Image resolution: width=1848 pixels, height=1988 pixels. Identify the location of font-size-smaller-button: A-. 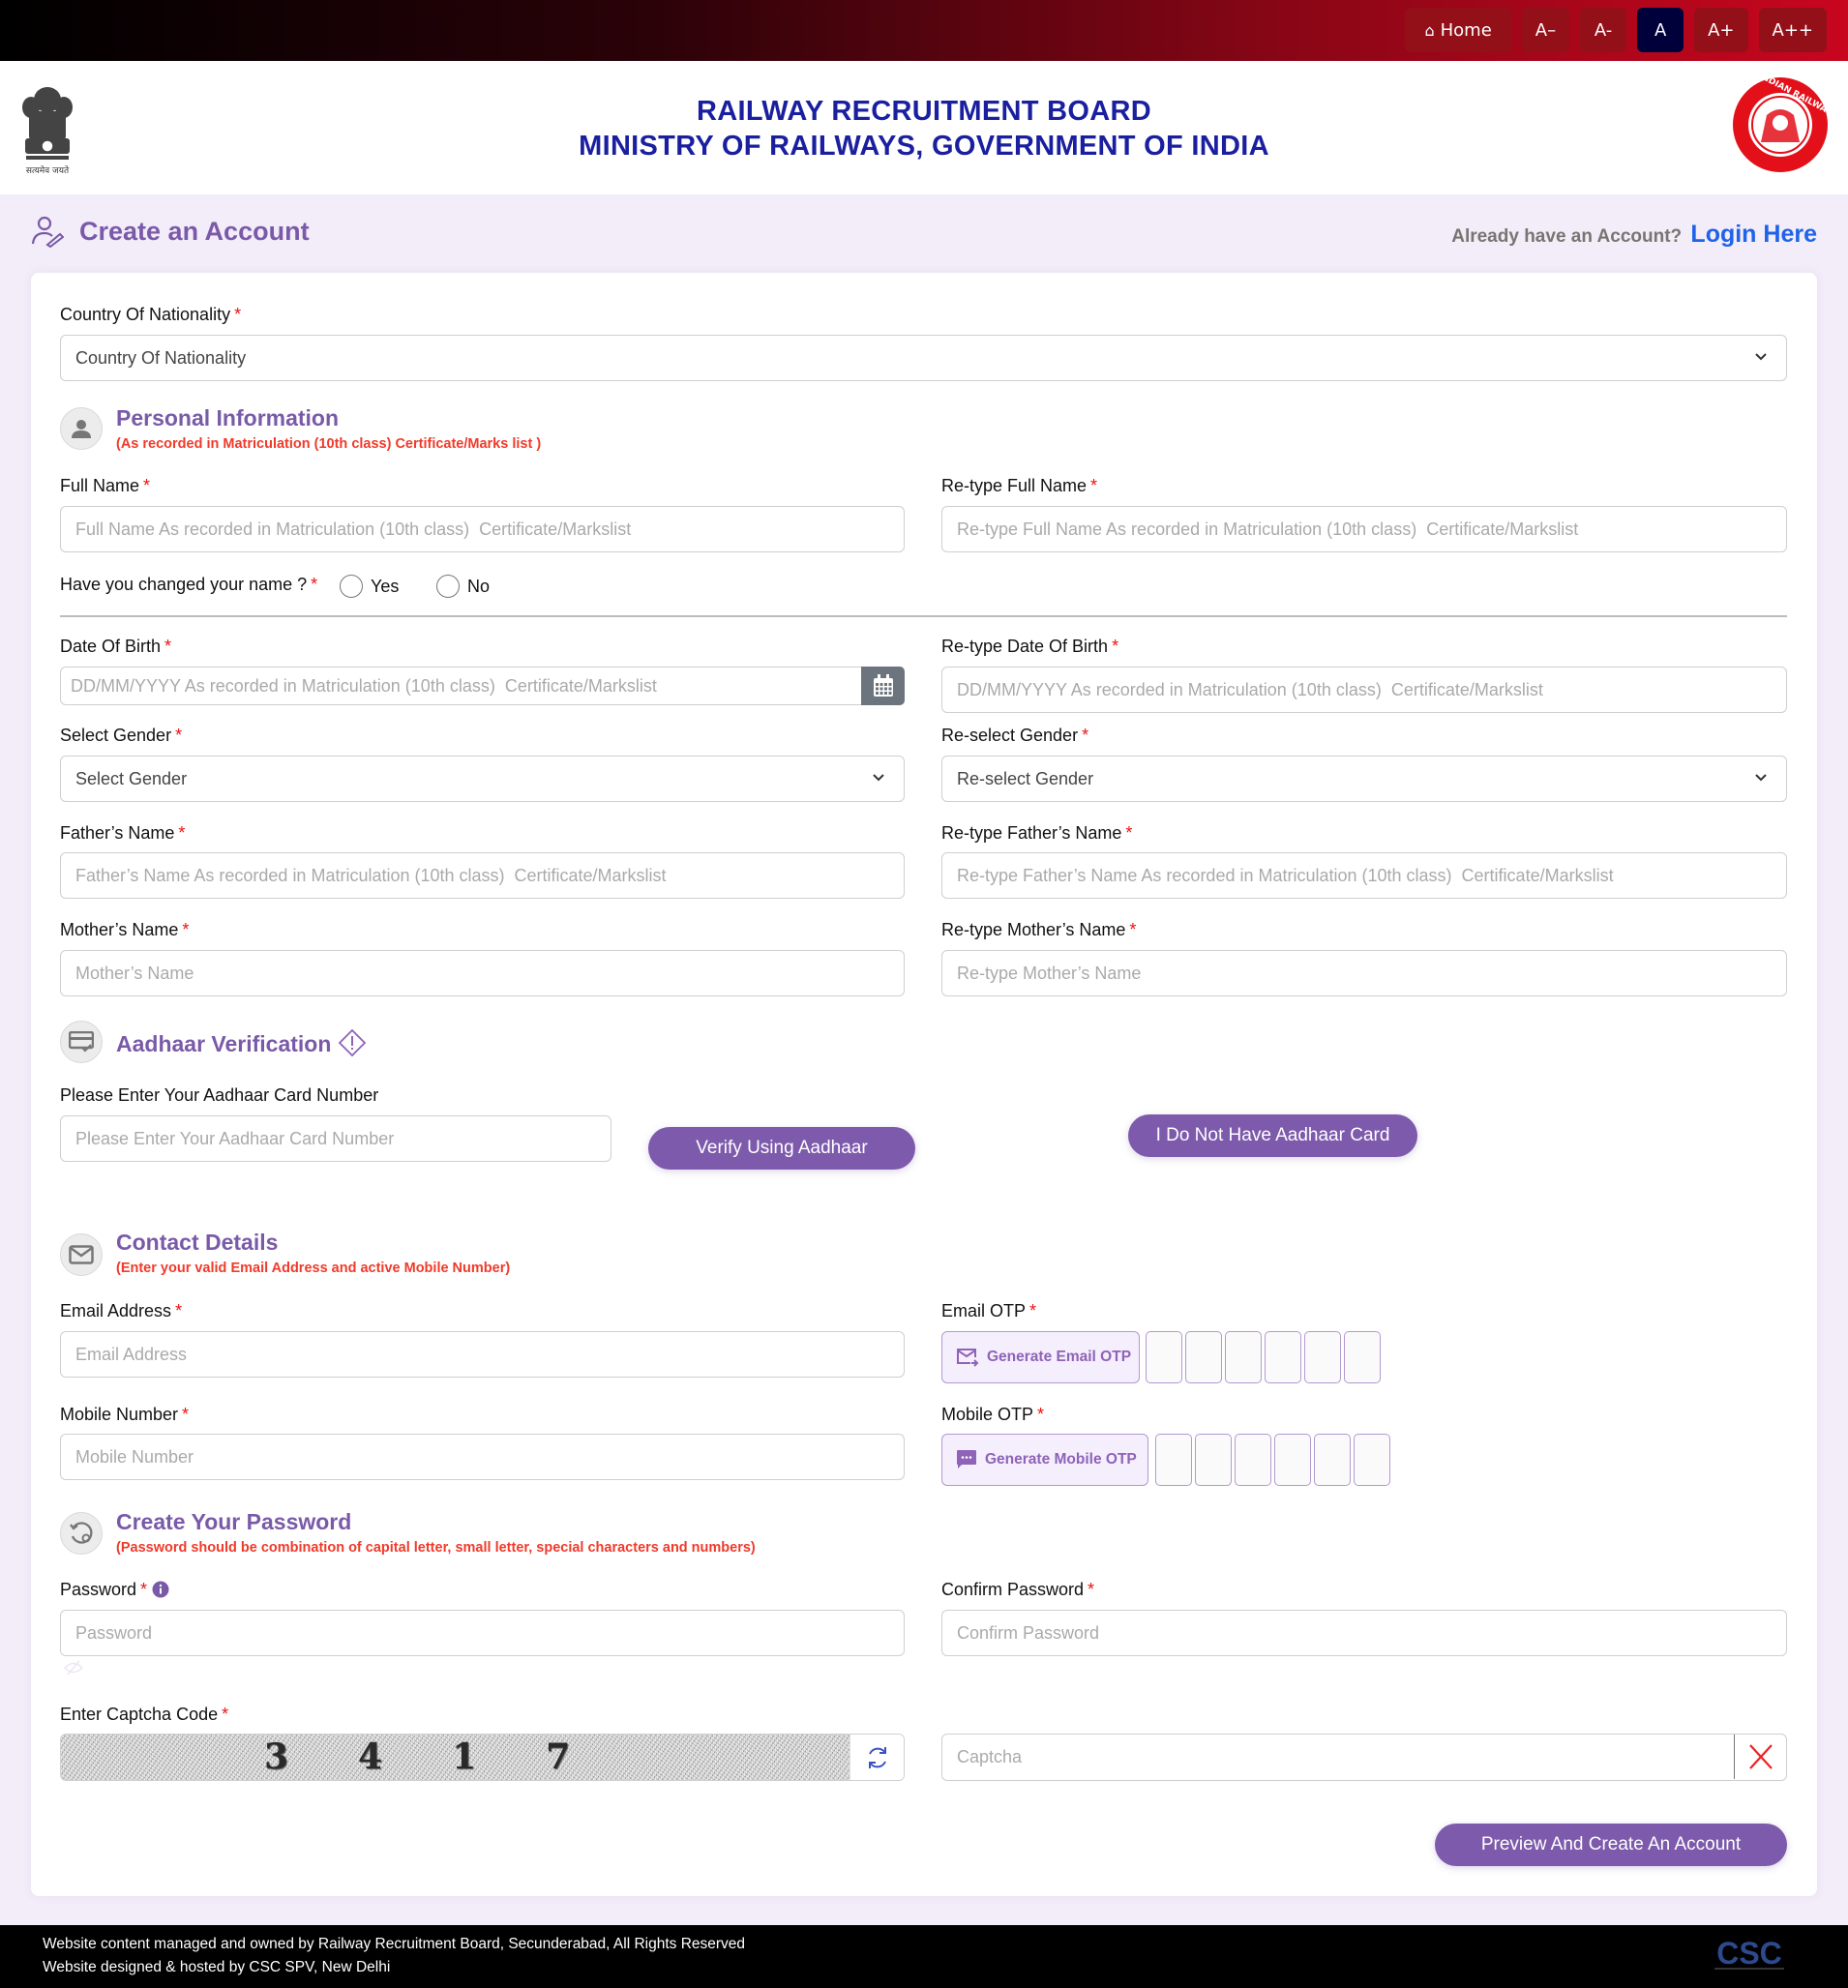
(1603, 30).